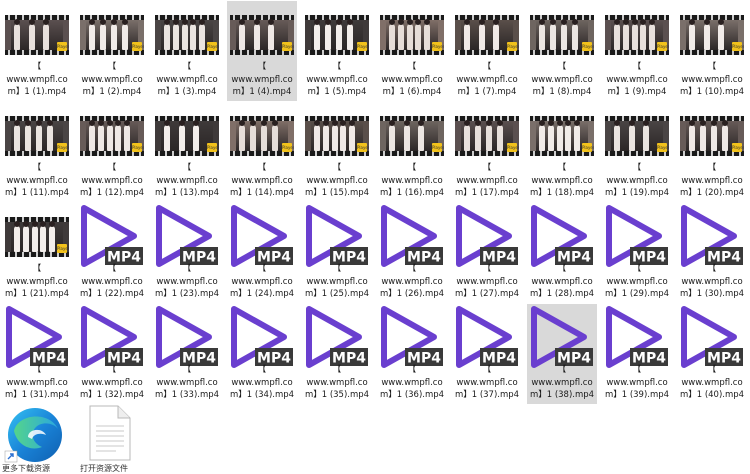 Image resolution: width=750 pixels, height=474 pixels. I want to click on file-item: Player 【 www.wmpfl.co m】1 (2).mp4, so click(112, 51).